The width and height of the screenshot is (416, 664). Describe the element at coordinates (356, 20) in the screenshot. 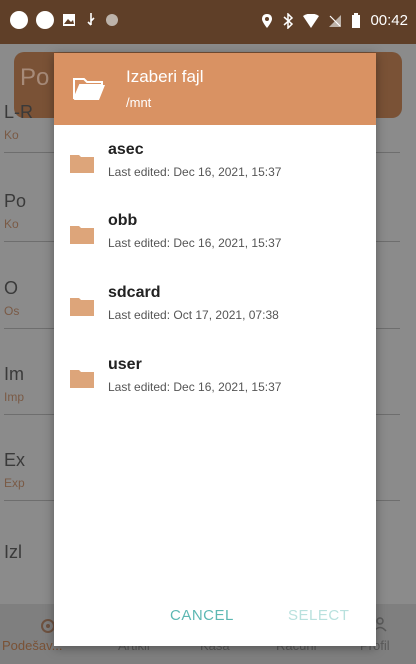

I see `battery-icon` at that location.